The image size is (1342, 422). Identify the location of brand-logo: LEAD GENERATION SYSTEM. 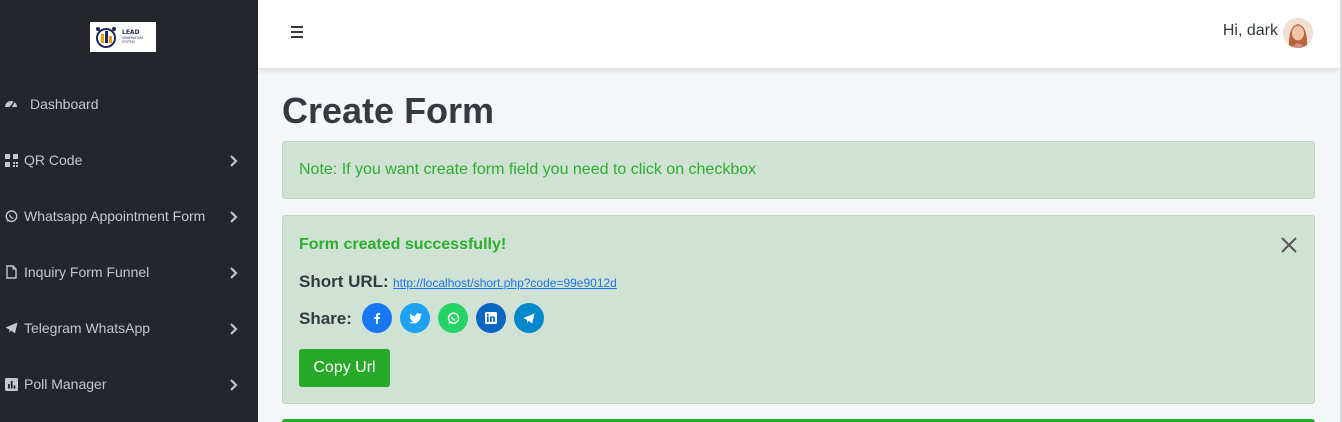
(123, 37).